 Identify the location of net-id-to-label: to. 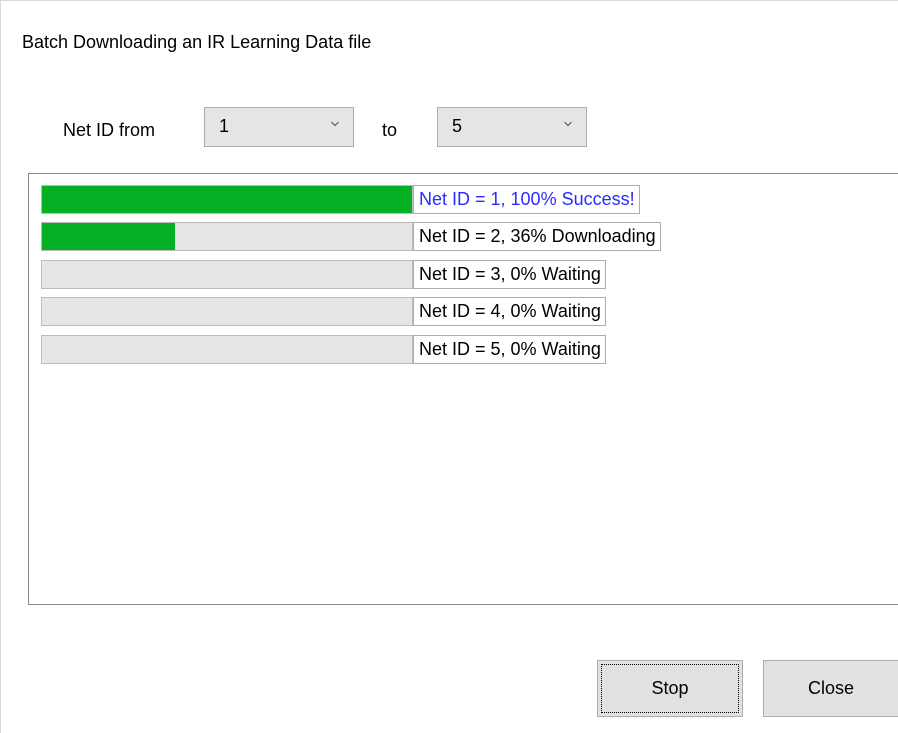
(390, 130).